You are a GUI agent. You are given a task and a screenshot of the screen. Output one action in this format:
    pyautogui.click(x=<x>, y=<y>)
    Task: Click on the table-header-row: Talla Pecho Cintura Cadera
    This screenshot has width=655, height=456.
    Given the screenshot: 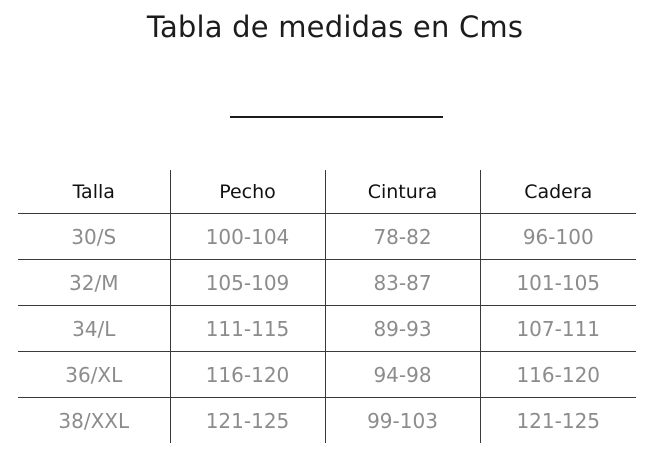 What is the action you would take?
    pyautogui.click(x=327, y=192)
    